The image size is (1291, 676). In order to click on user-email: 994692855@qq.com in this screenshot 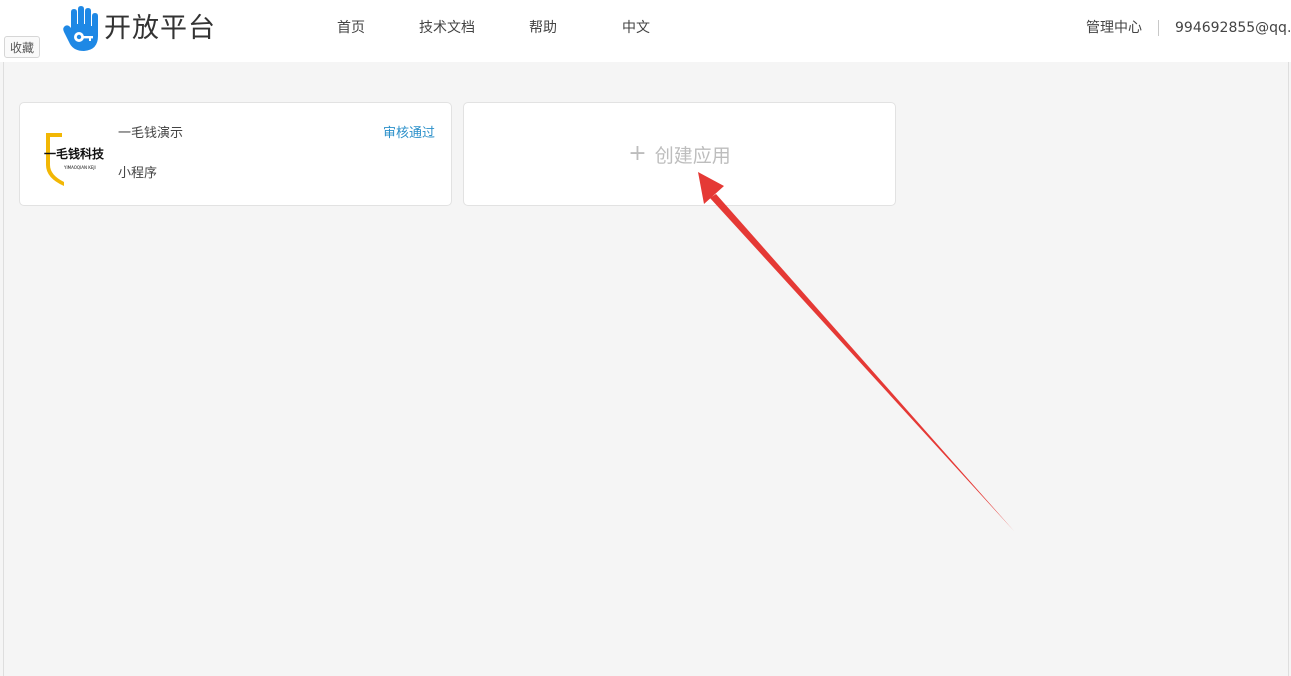, I will do `click(1233, 28)`.